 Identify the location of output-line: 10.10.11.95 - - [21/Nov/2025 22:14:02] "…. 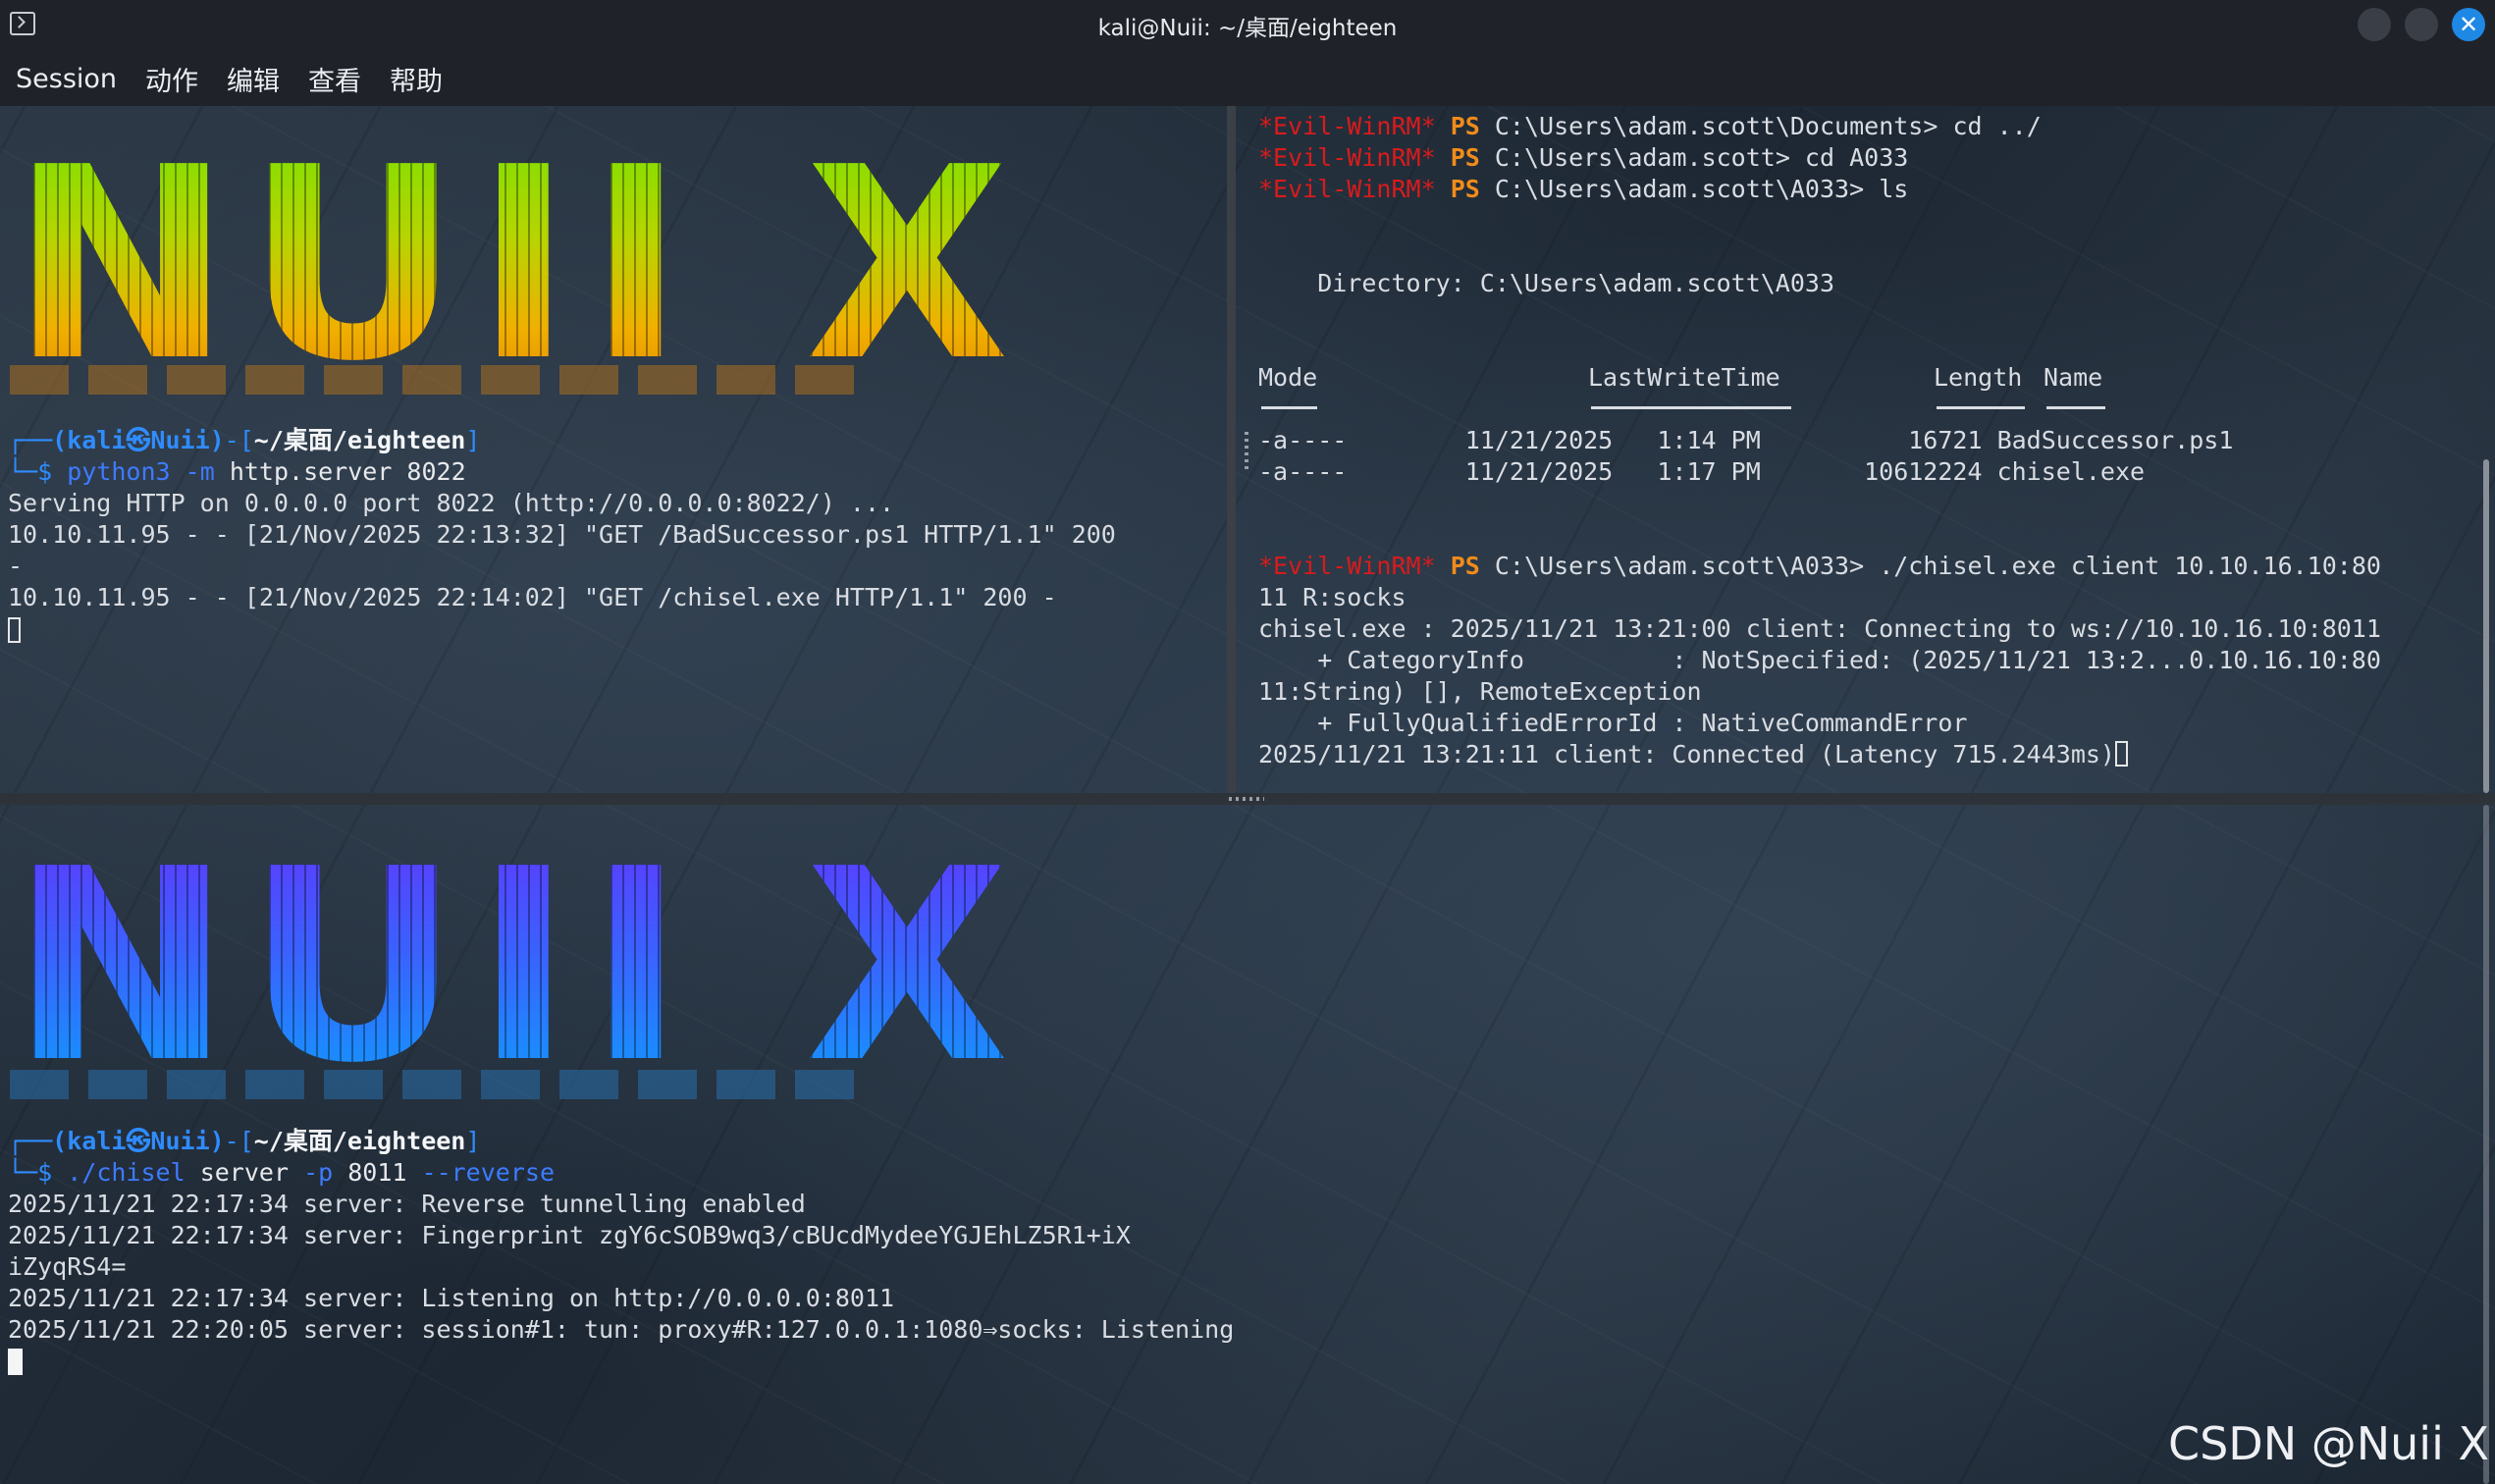
(532, 597).